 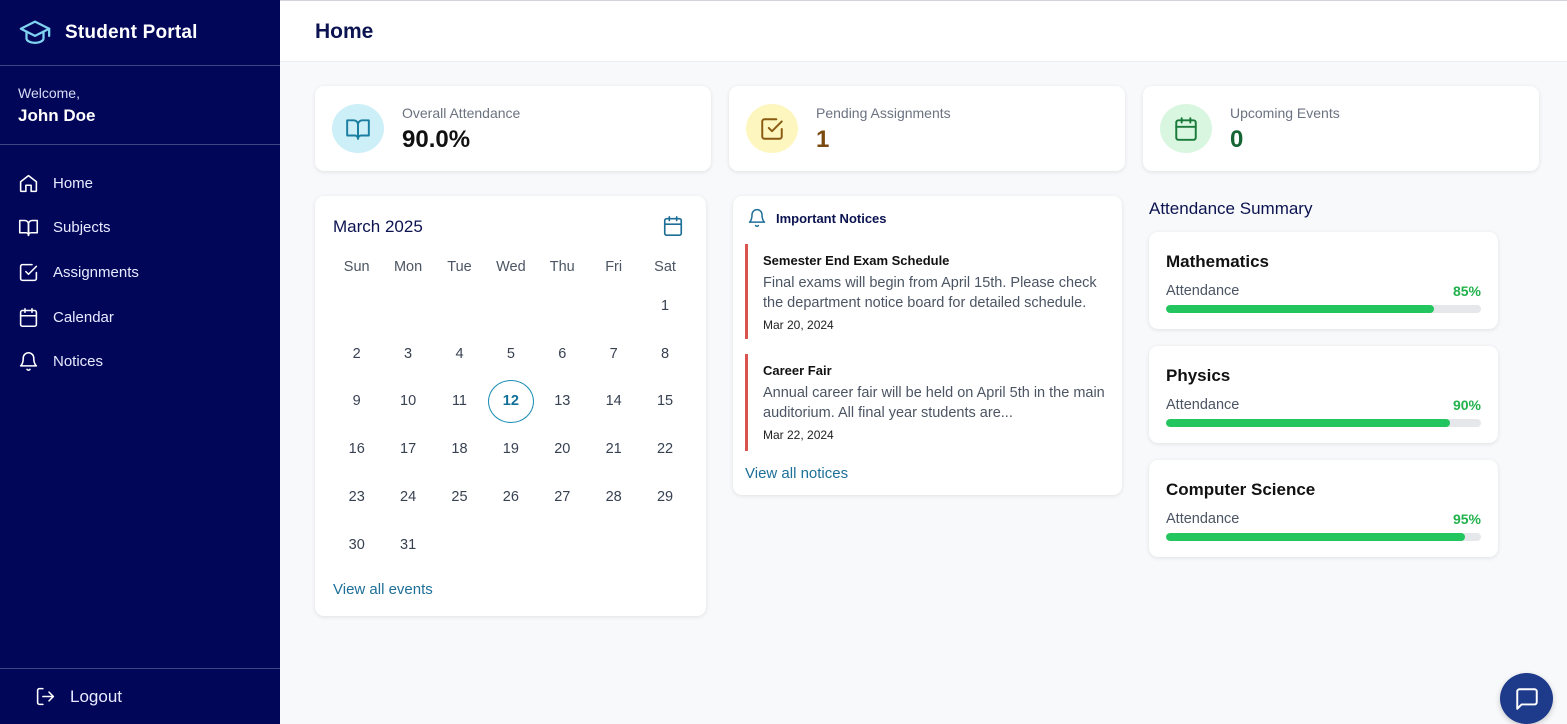 I want to click on attendance-label: Attendance, so click(x=1203, y=405).